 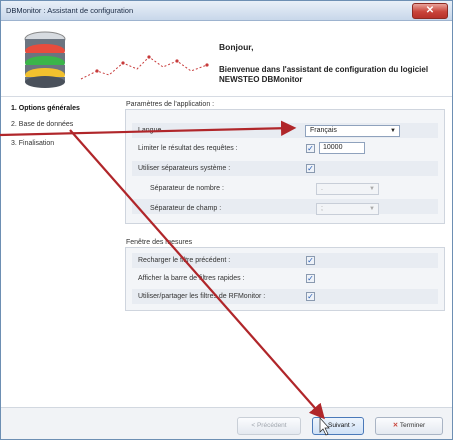 What do you see at coordinates (188, 148) in the screenshot?
I see `limit-label: Limiter le résultat des requêtes :` at bounding box center [188, 148].